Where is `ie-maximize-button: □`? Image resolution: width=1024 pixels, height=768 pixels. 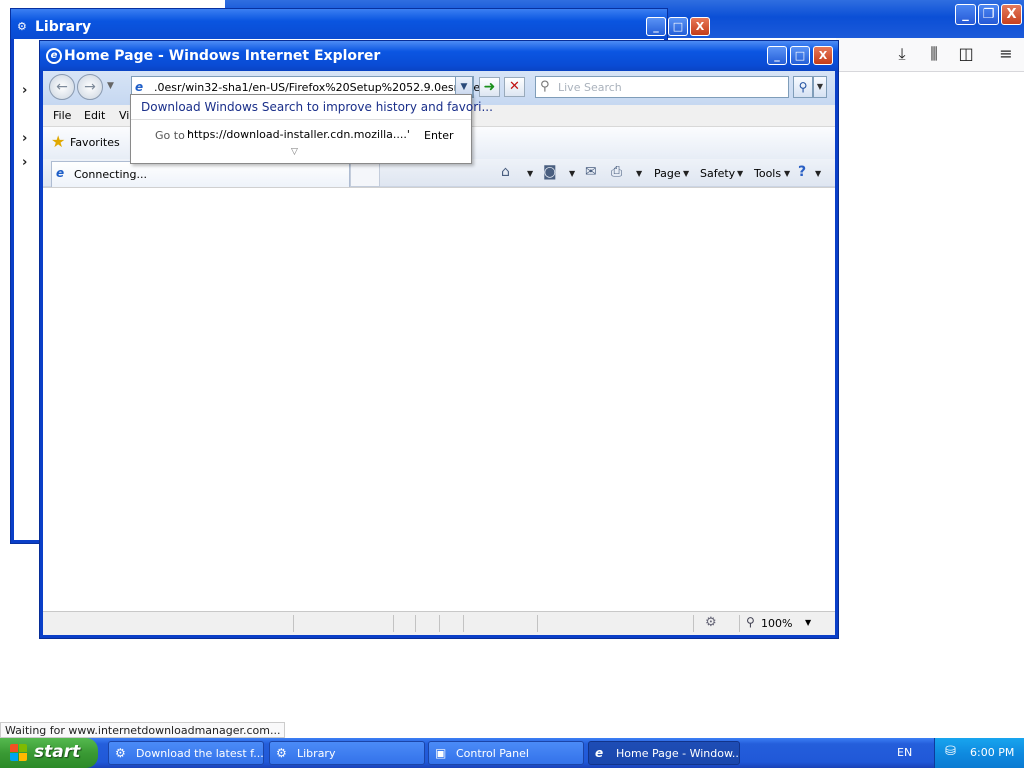 ie-maximize-button: □ is located at coordinates (800, 55).